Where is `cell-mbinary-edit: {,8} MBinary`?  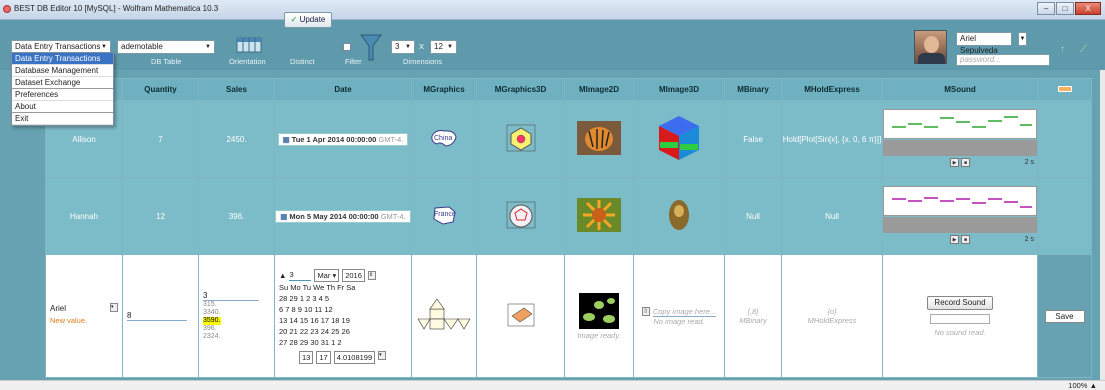
cell-mbinary-edit: {,8} MBinary is located at coordinates (753, 316).